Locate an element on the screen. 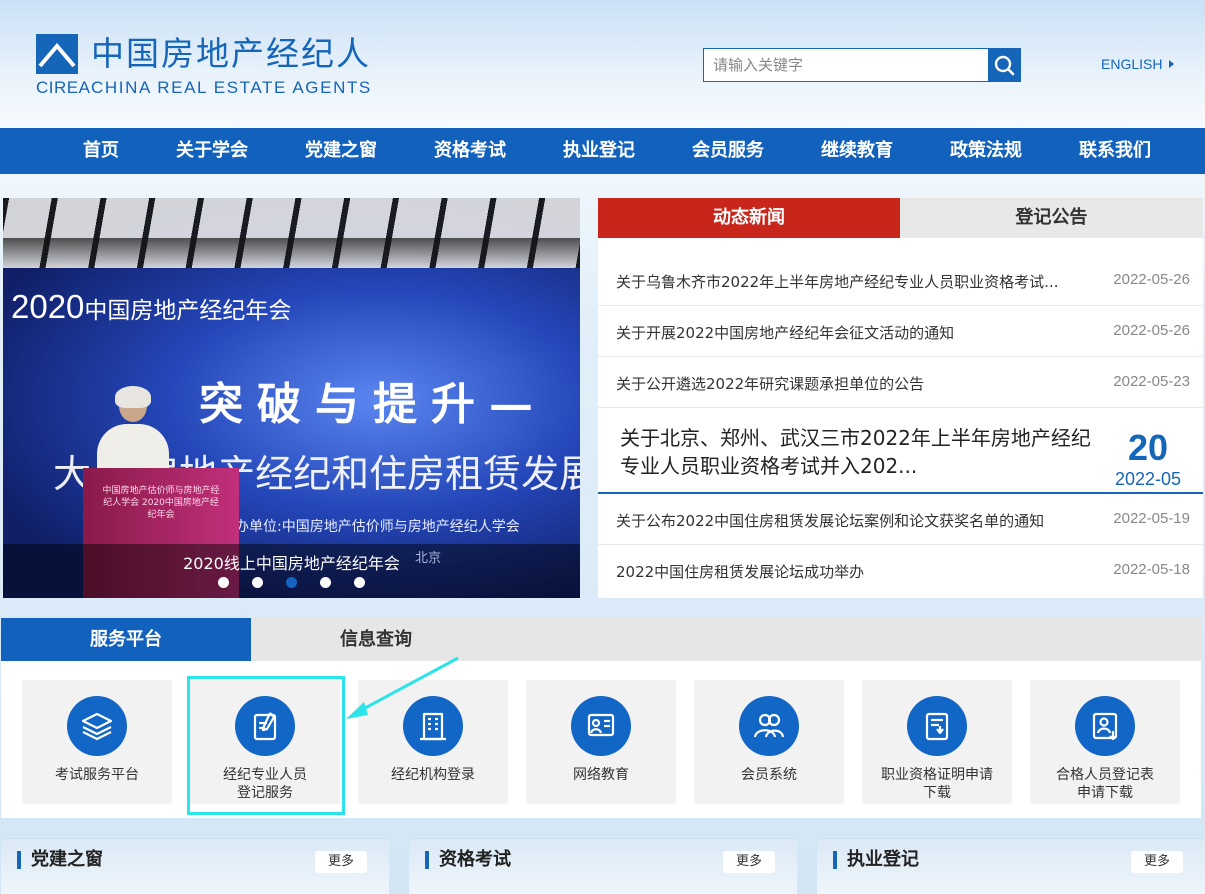  section-title: 党建之窗 is located at coordinates (60, 860).